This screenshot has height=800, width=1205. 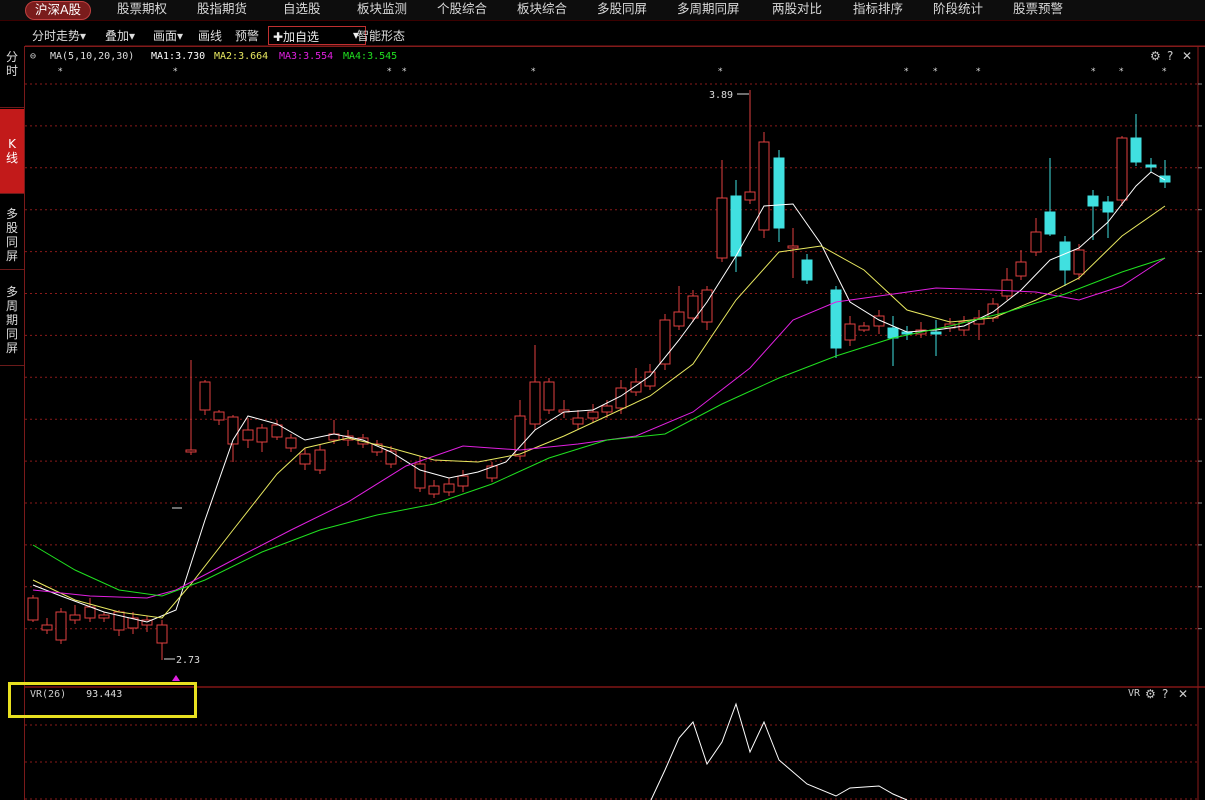 What do you see at coordinates (779, 751) in the screenshot?
I see `vr-line` at bounding box center [779, 751].